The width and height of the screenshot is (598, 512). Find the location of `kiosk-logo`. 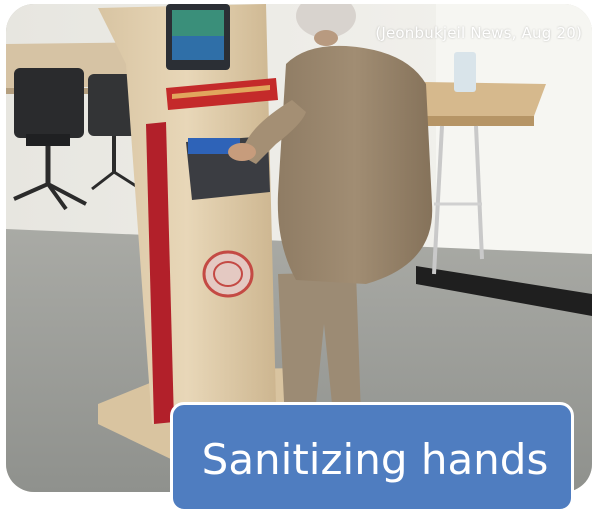

kiosk-logo is located at coordinates (228, 274).